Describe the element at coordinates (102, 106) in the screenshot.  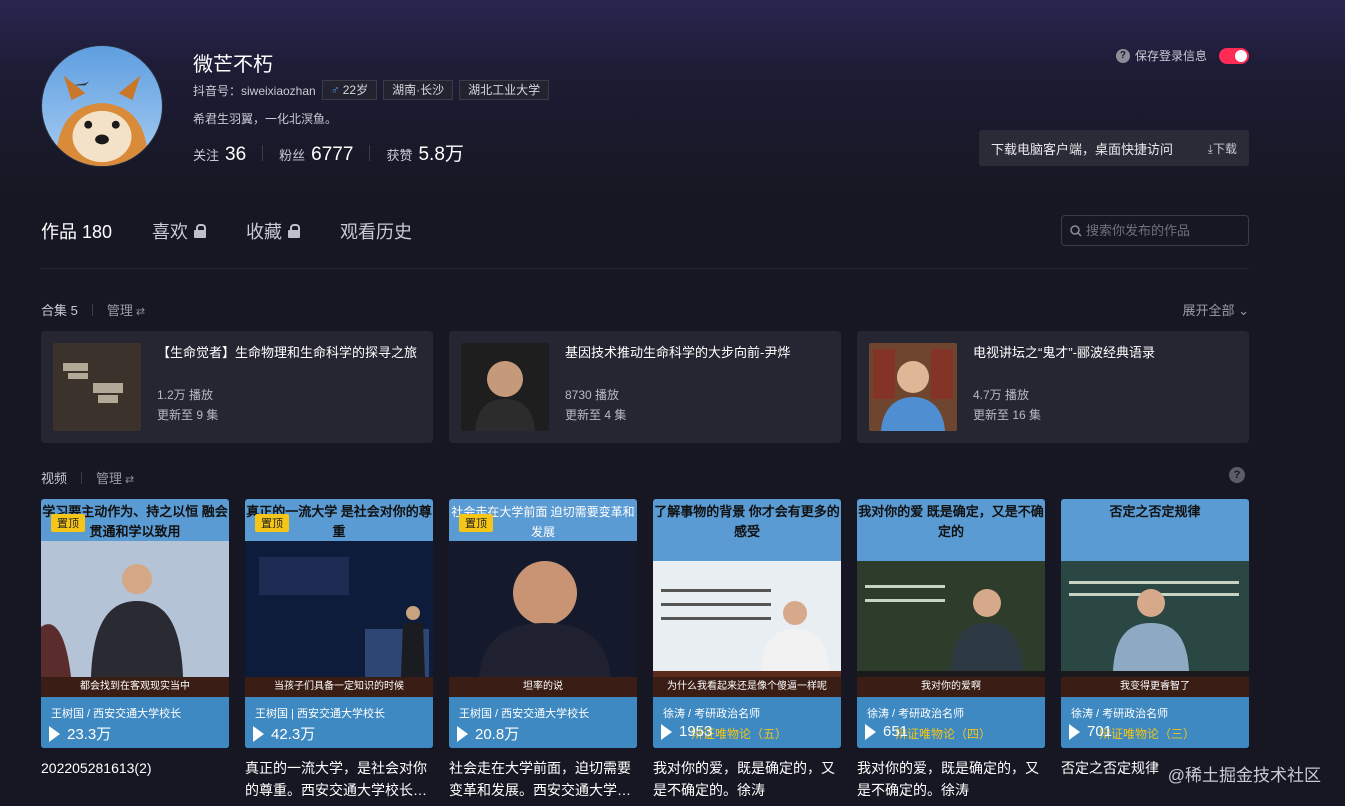
I see `avatar` at that location.